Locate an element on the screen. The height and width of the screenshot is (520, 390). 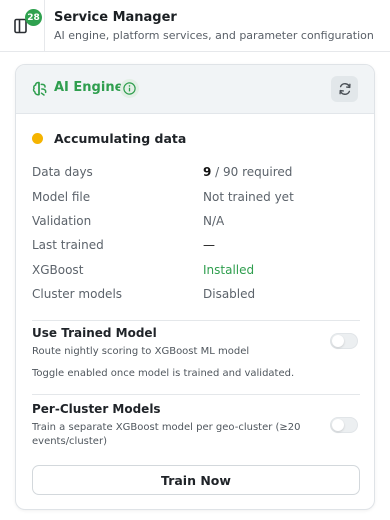
row-value: Disabled is located at coordinates (229, 294).